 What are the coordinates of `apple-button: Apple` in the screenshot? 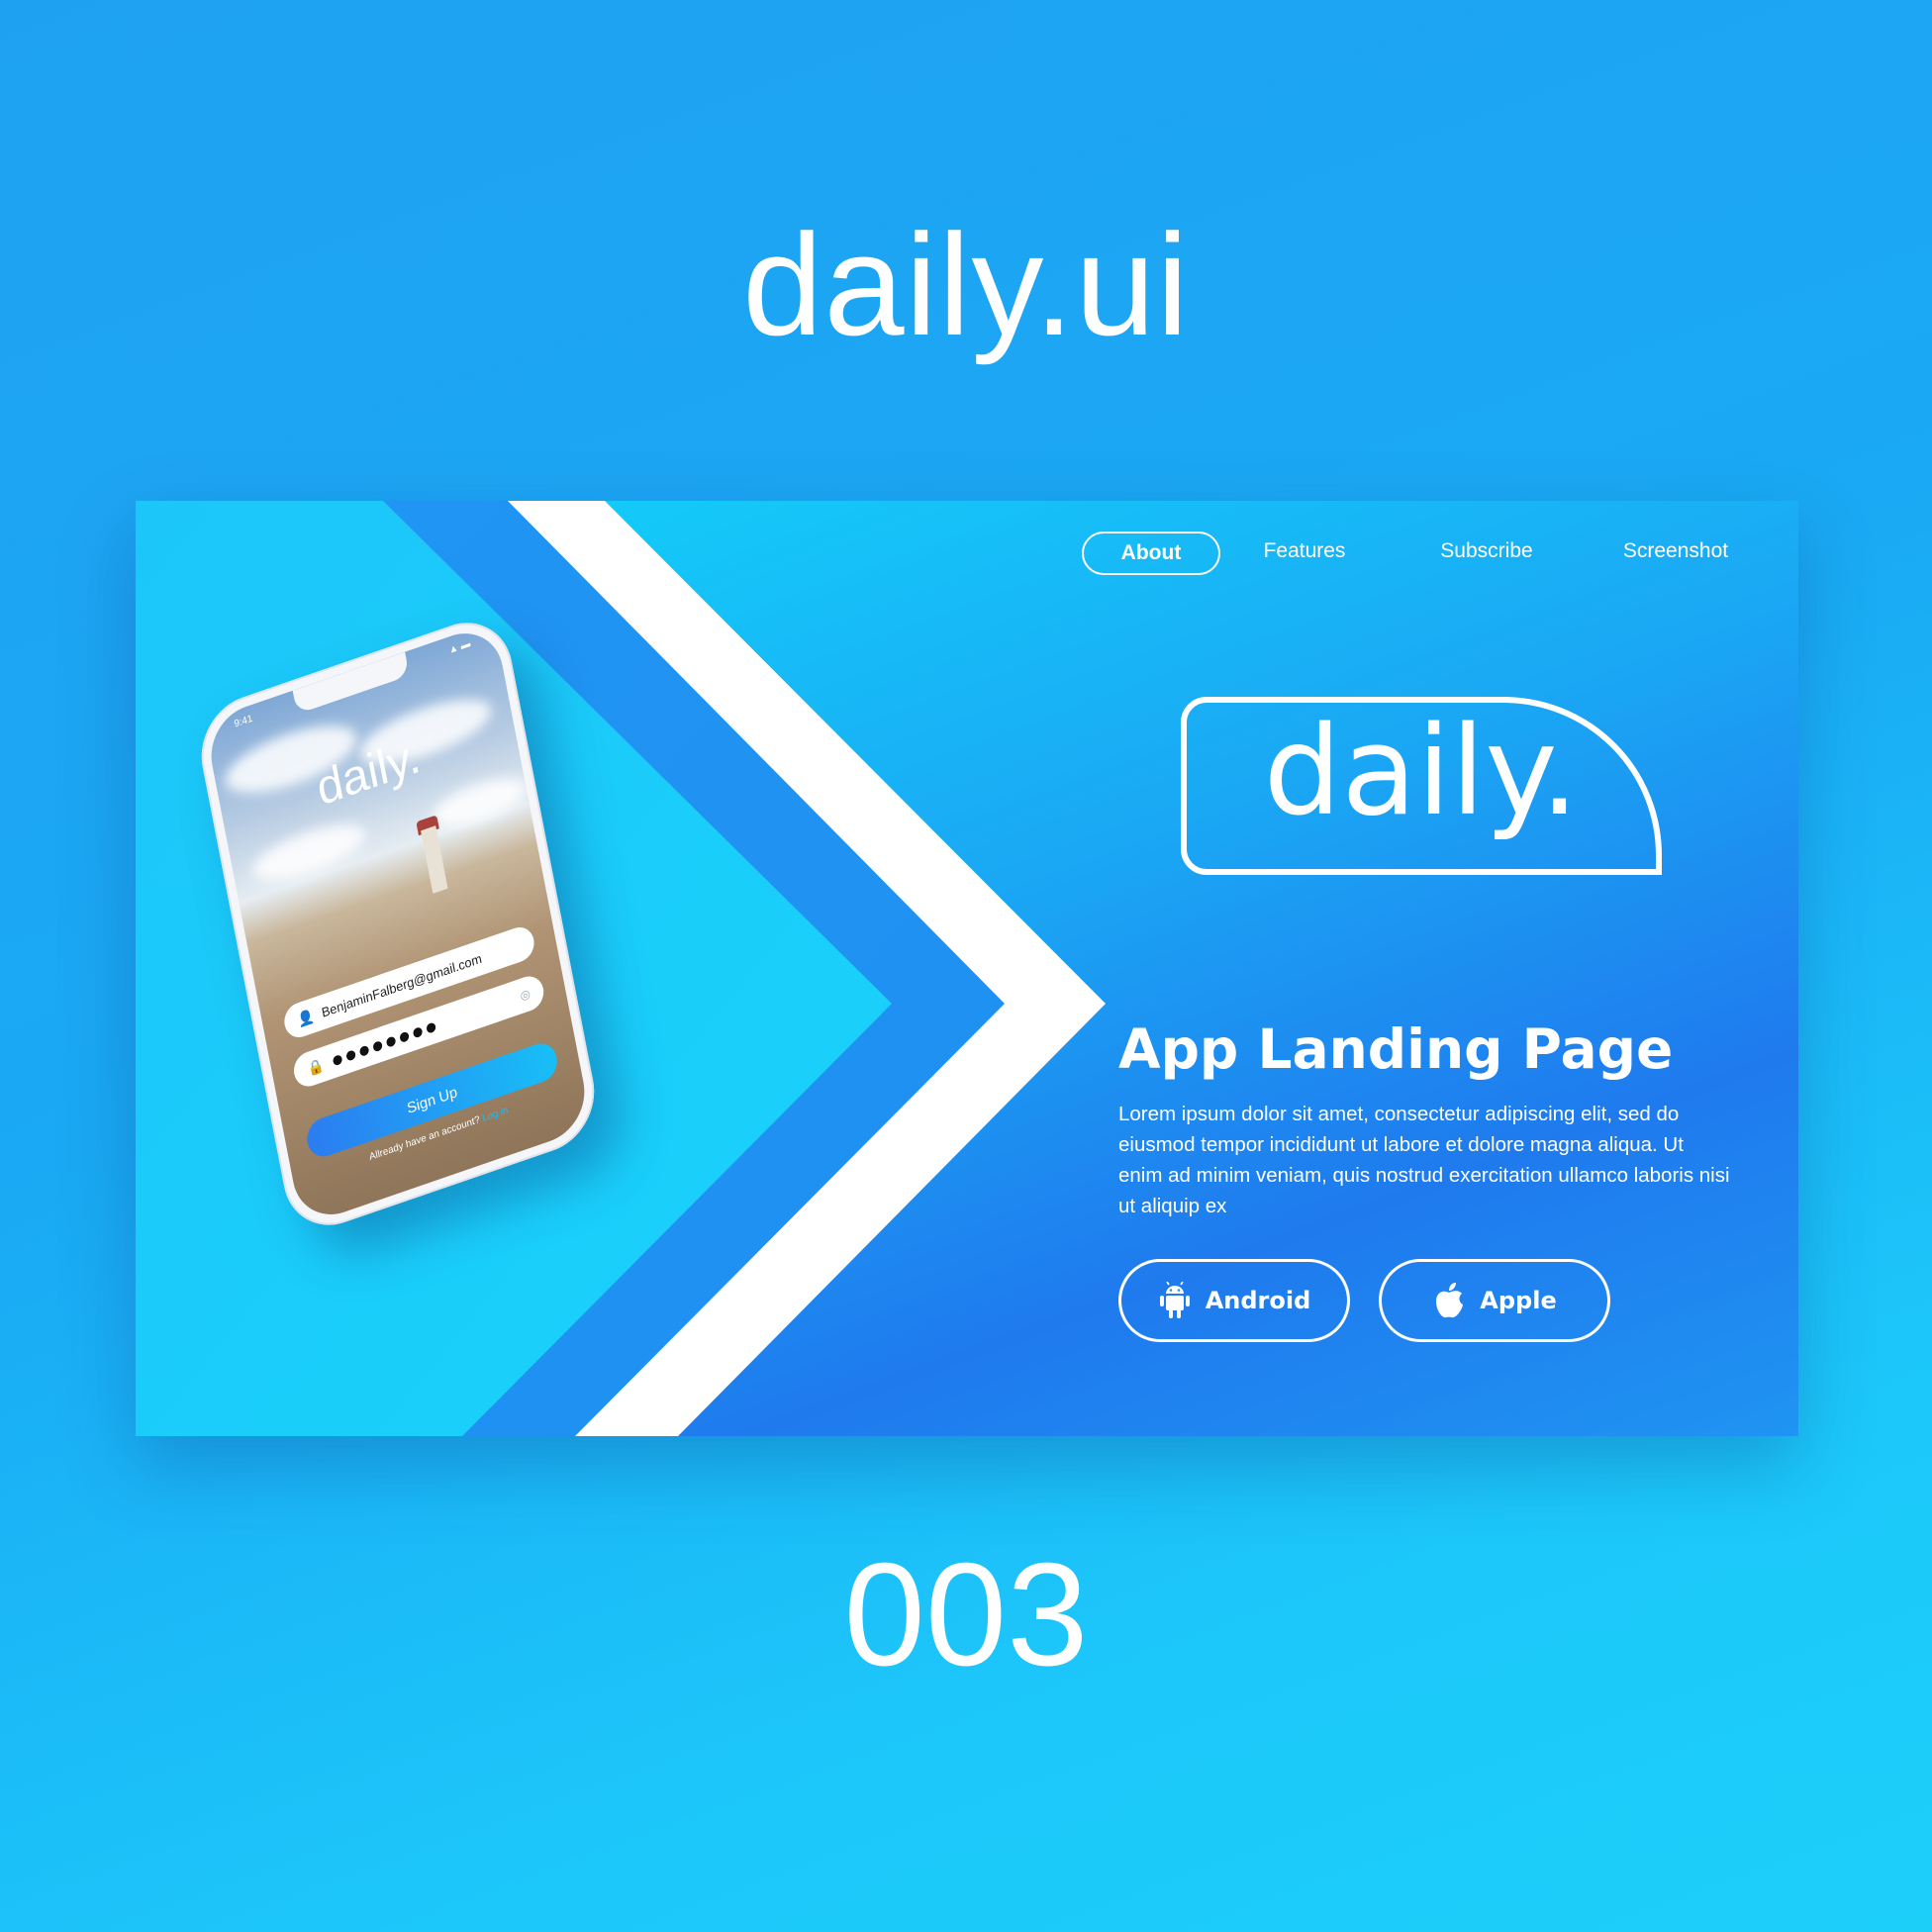 It's located at (1494, 1300).